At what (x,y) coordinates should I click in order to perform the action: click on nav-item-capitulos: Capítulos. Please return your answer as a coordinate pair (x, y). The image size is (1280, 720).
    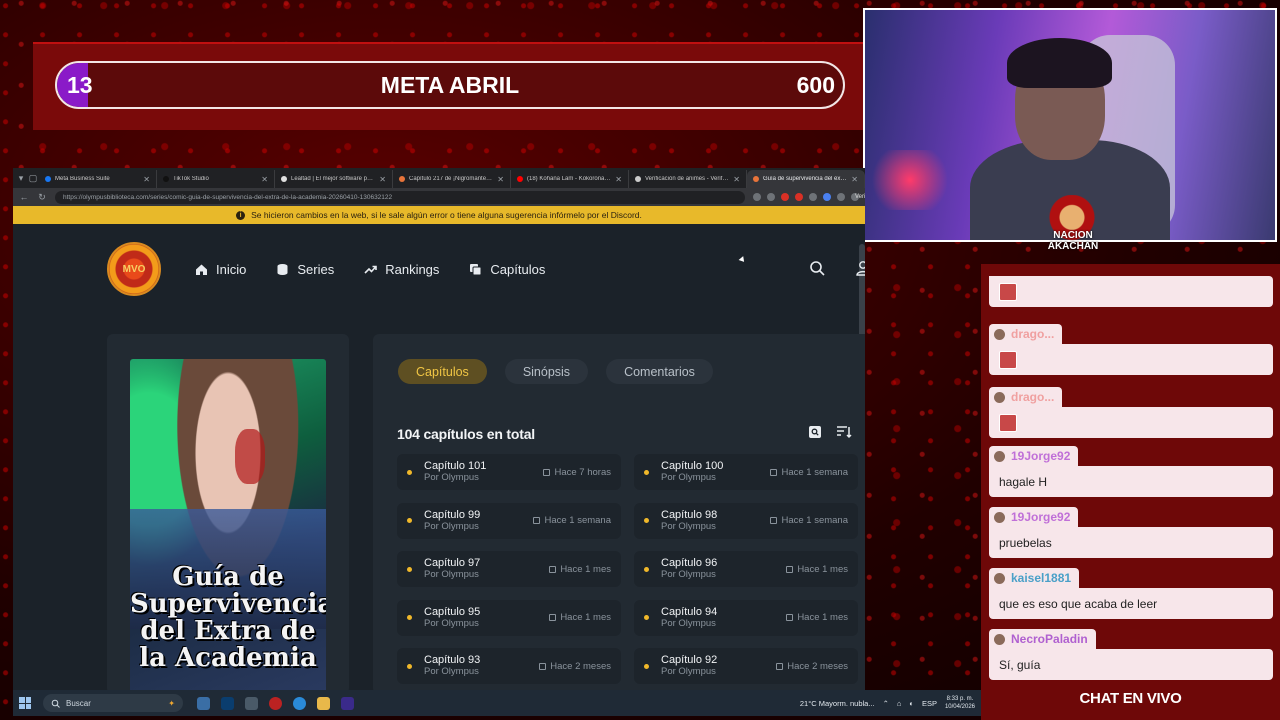
    Looking at the image, I should click on (507, 269).